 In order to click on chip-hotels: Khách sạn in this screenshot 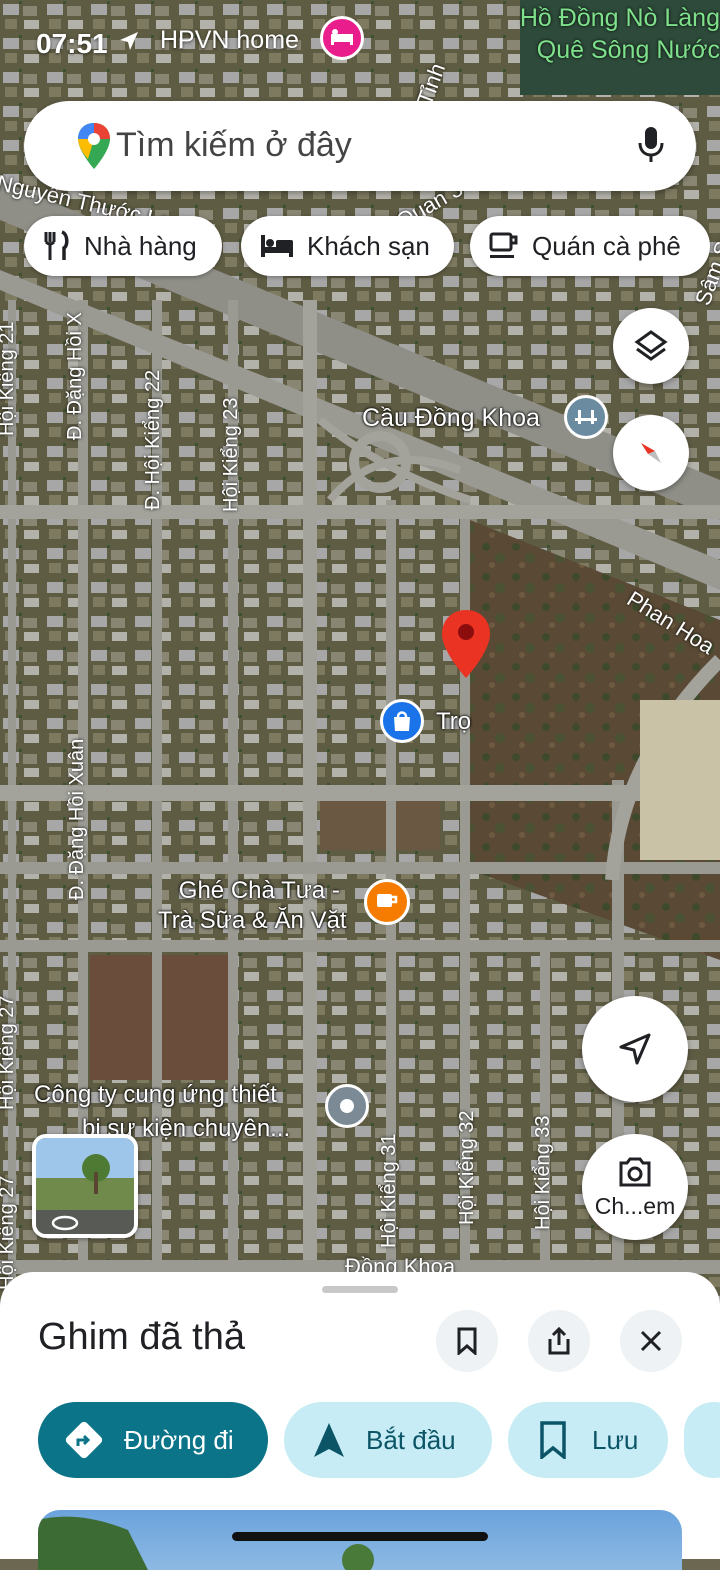, I will do `click(347, 246)`.